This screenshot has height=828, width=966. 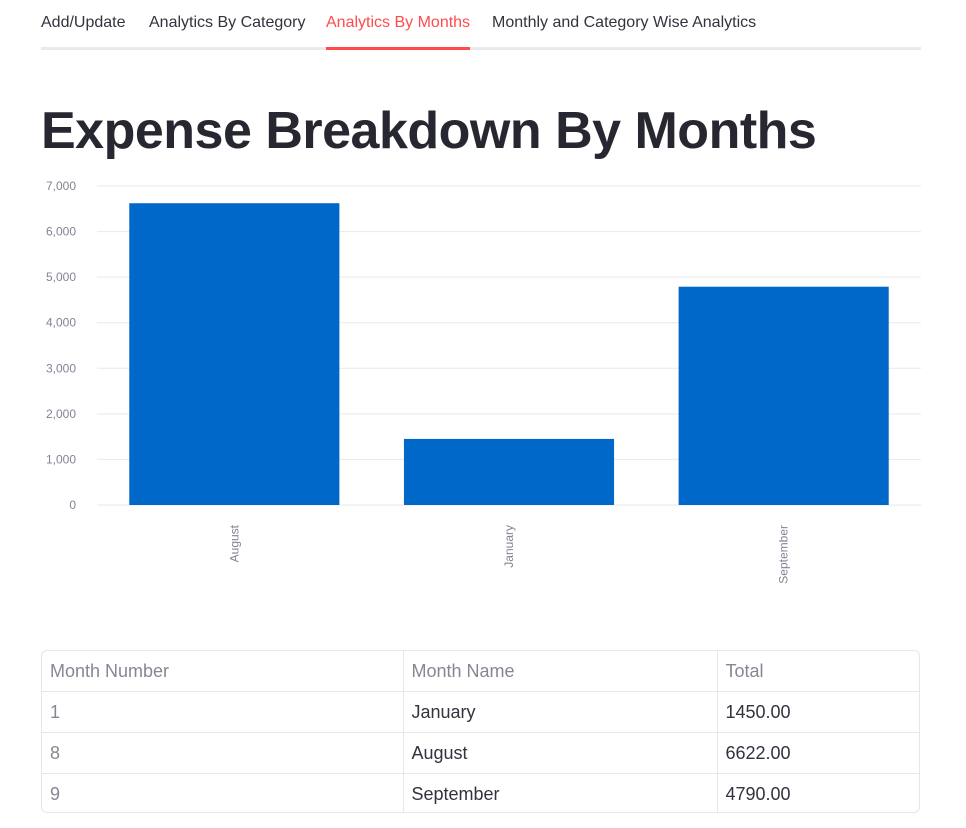 I want to click on cell-total: 4790.00, so click(x=818, y=793).